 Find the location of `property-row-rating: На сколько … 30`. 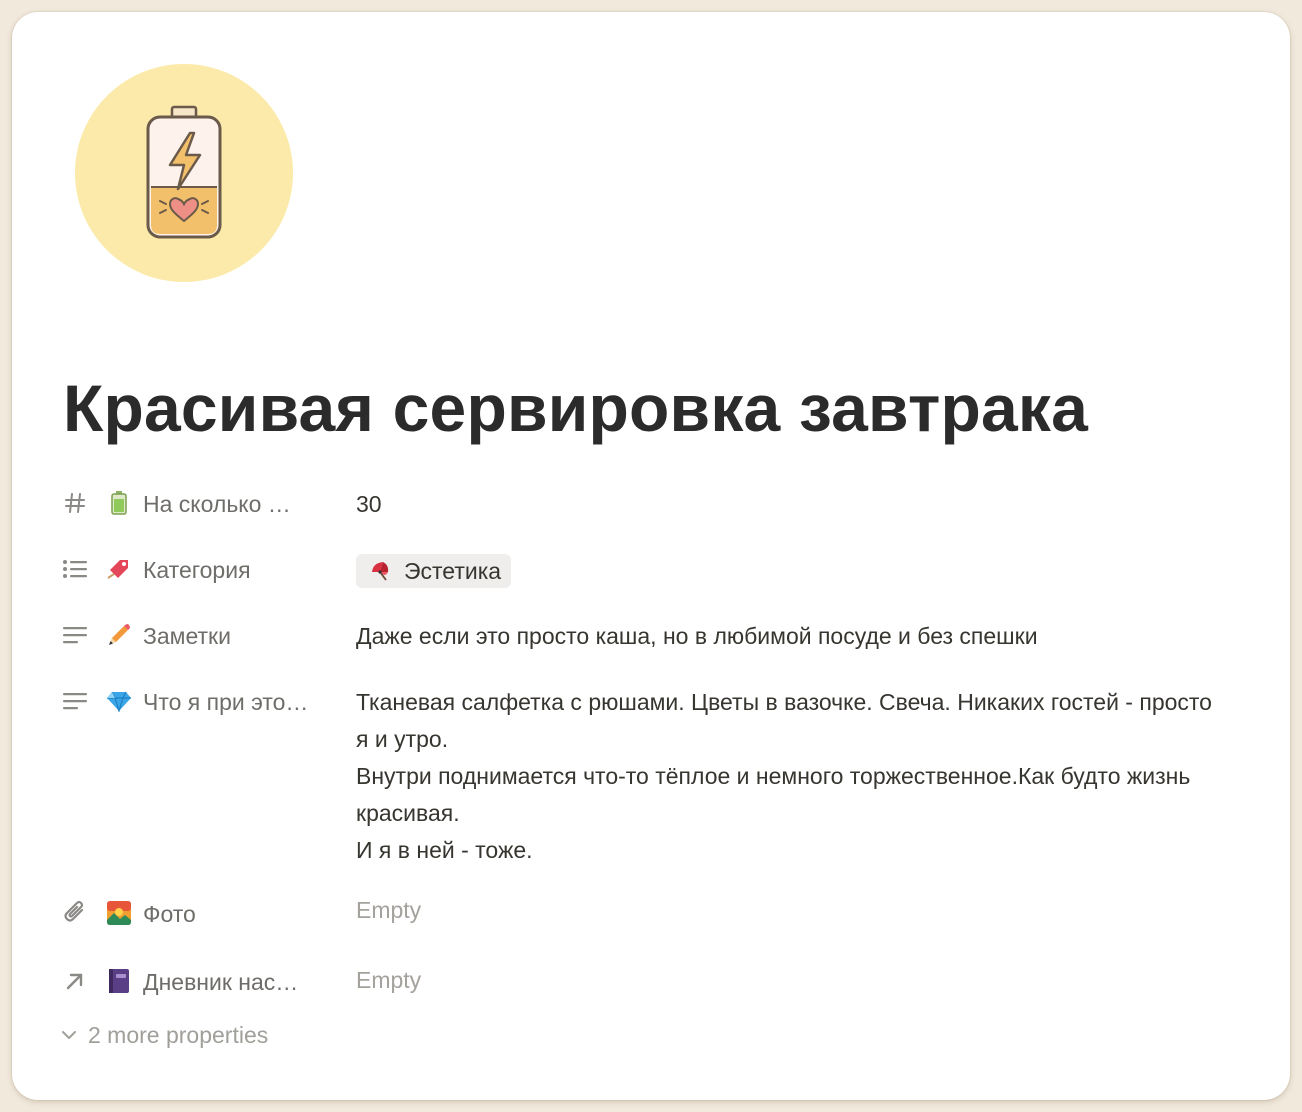

property-row-rating: На сколько … 30 is located at coordinates (660, 508).